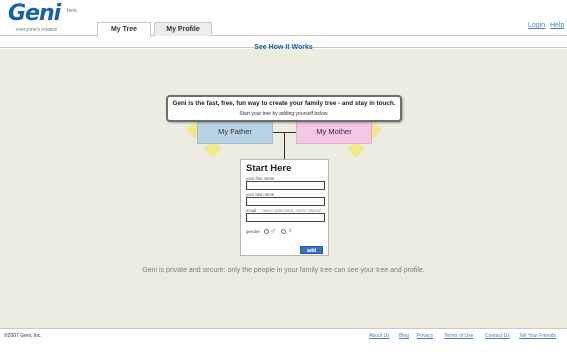 This screenshot has height=352, width=567. What do you see at coordinates (283, 43) in the screenshot?
I see `sub-navigation-bar: See How It Works` at bounding box center [283, 43].